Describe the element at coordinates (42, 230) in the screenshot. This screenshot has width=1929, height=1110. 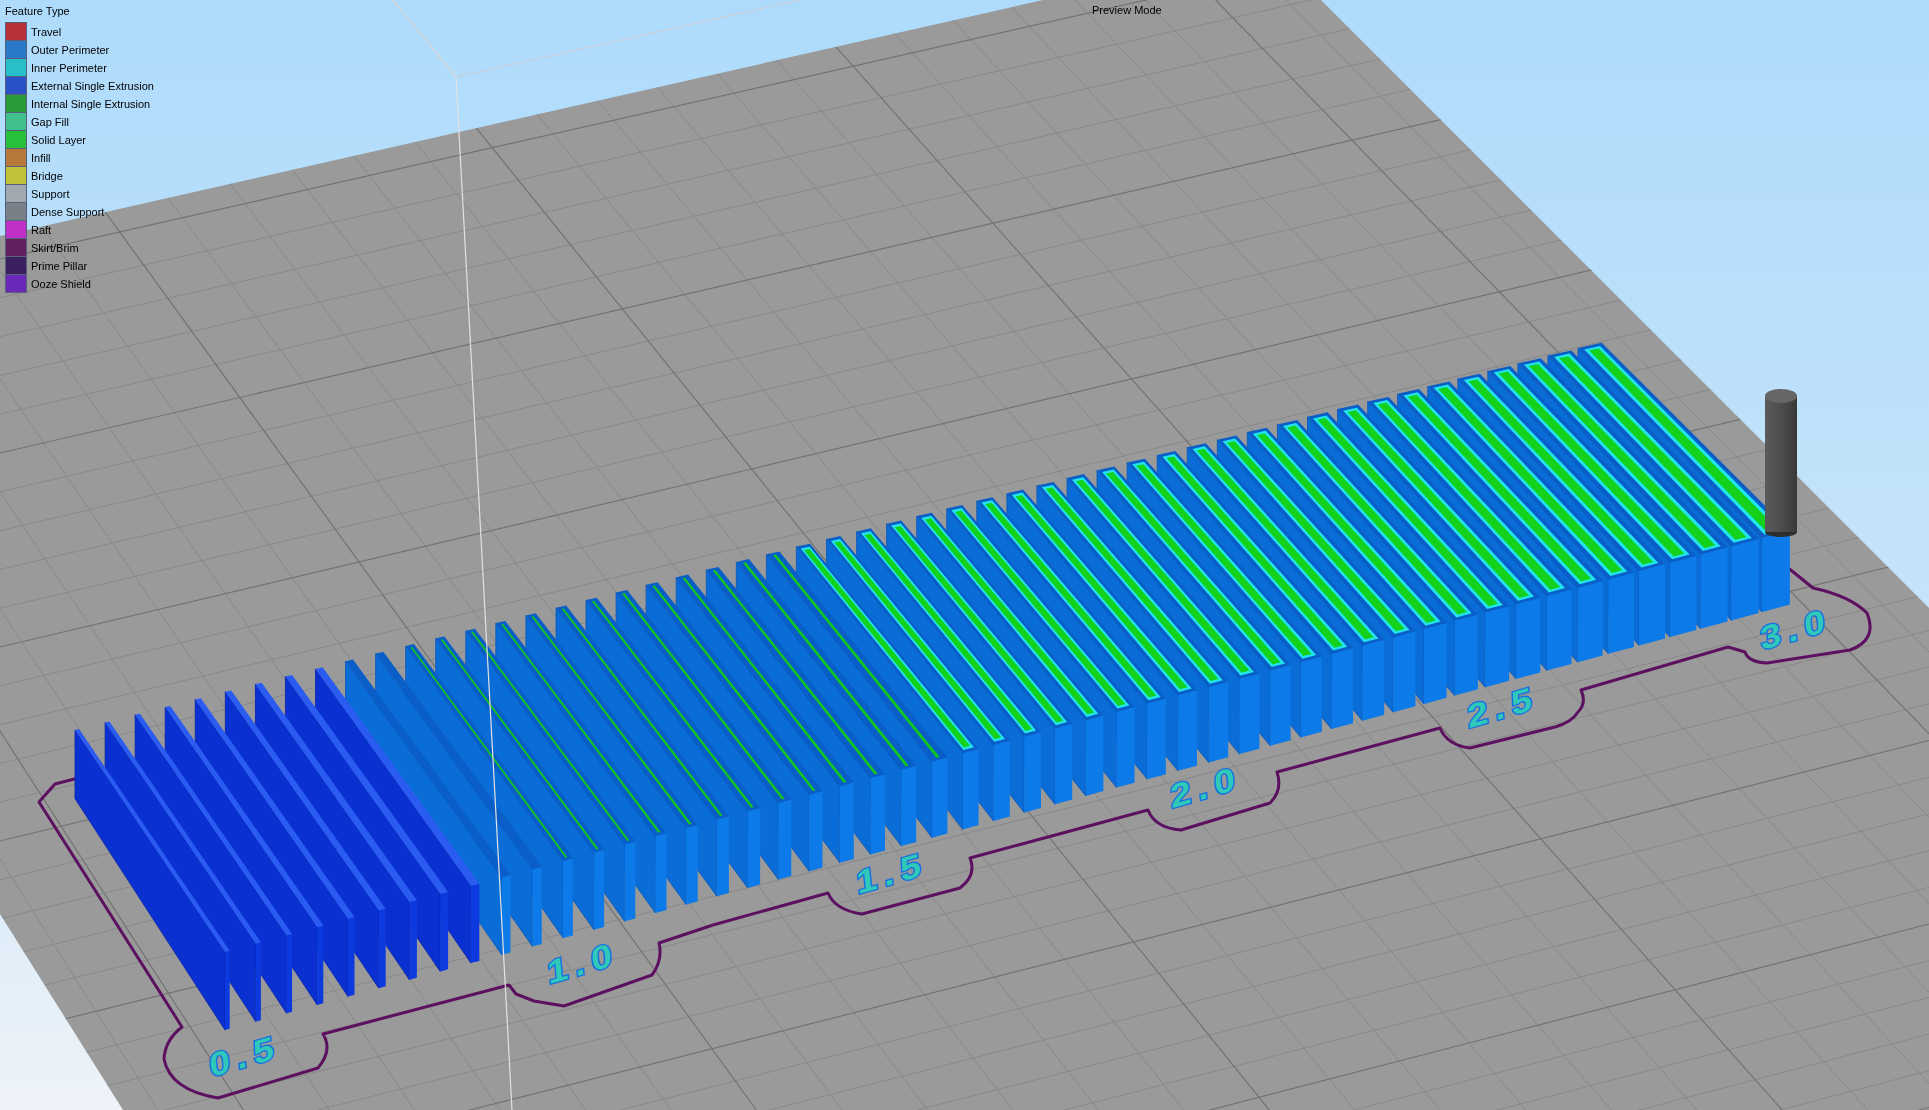
I see `legend-label: Raft` at that location.